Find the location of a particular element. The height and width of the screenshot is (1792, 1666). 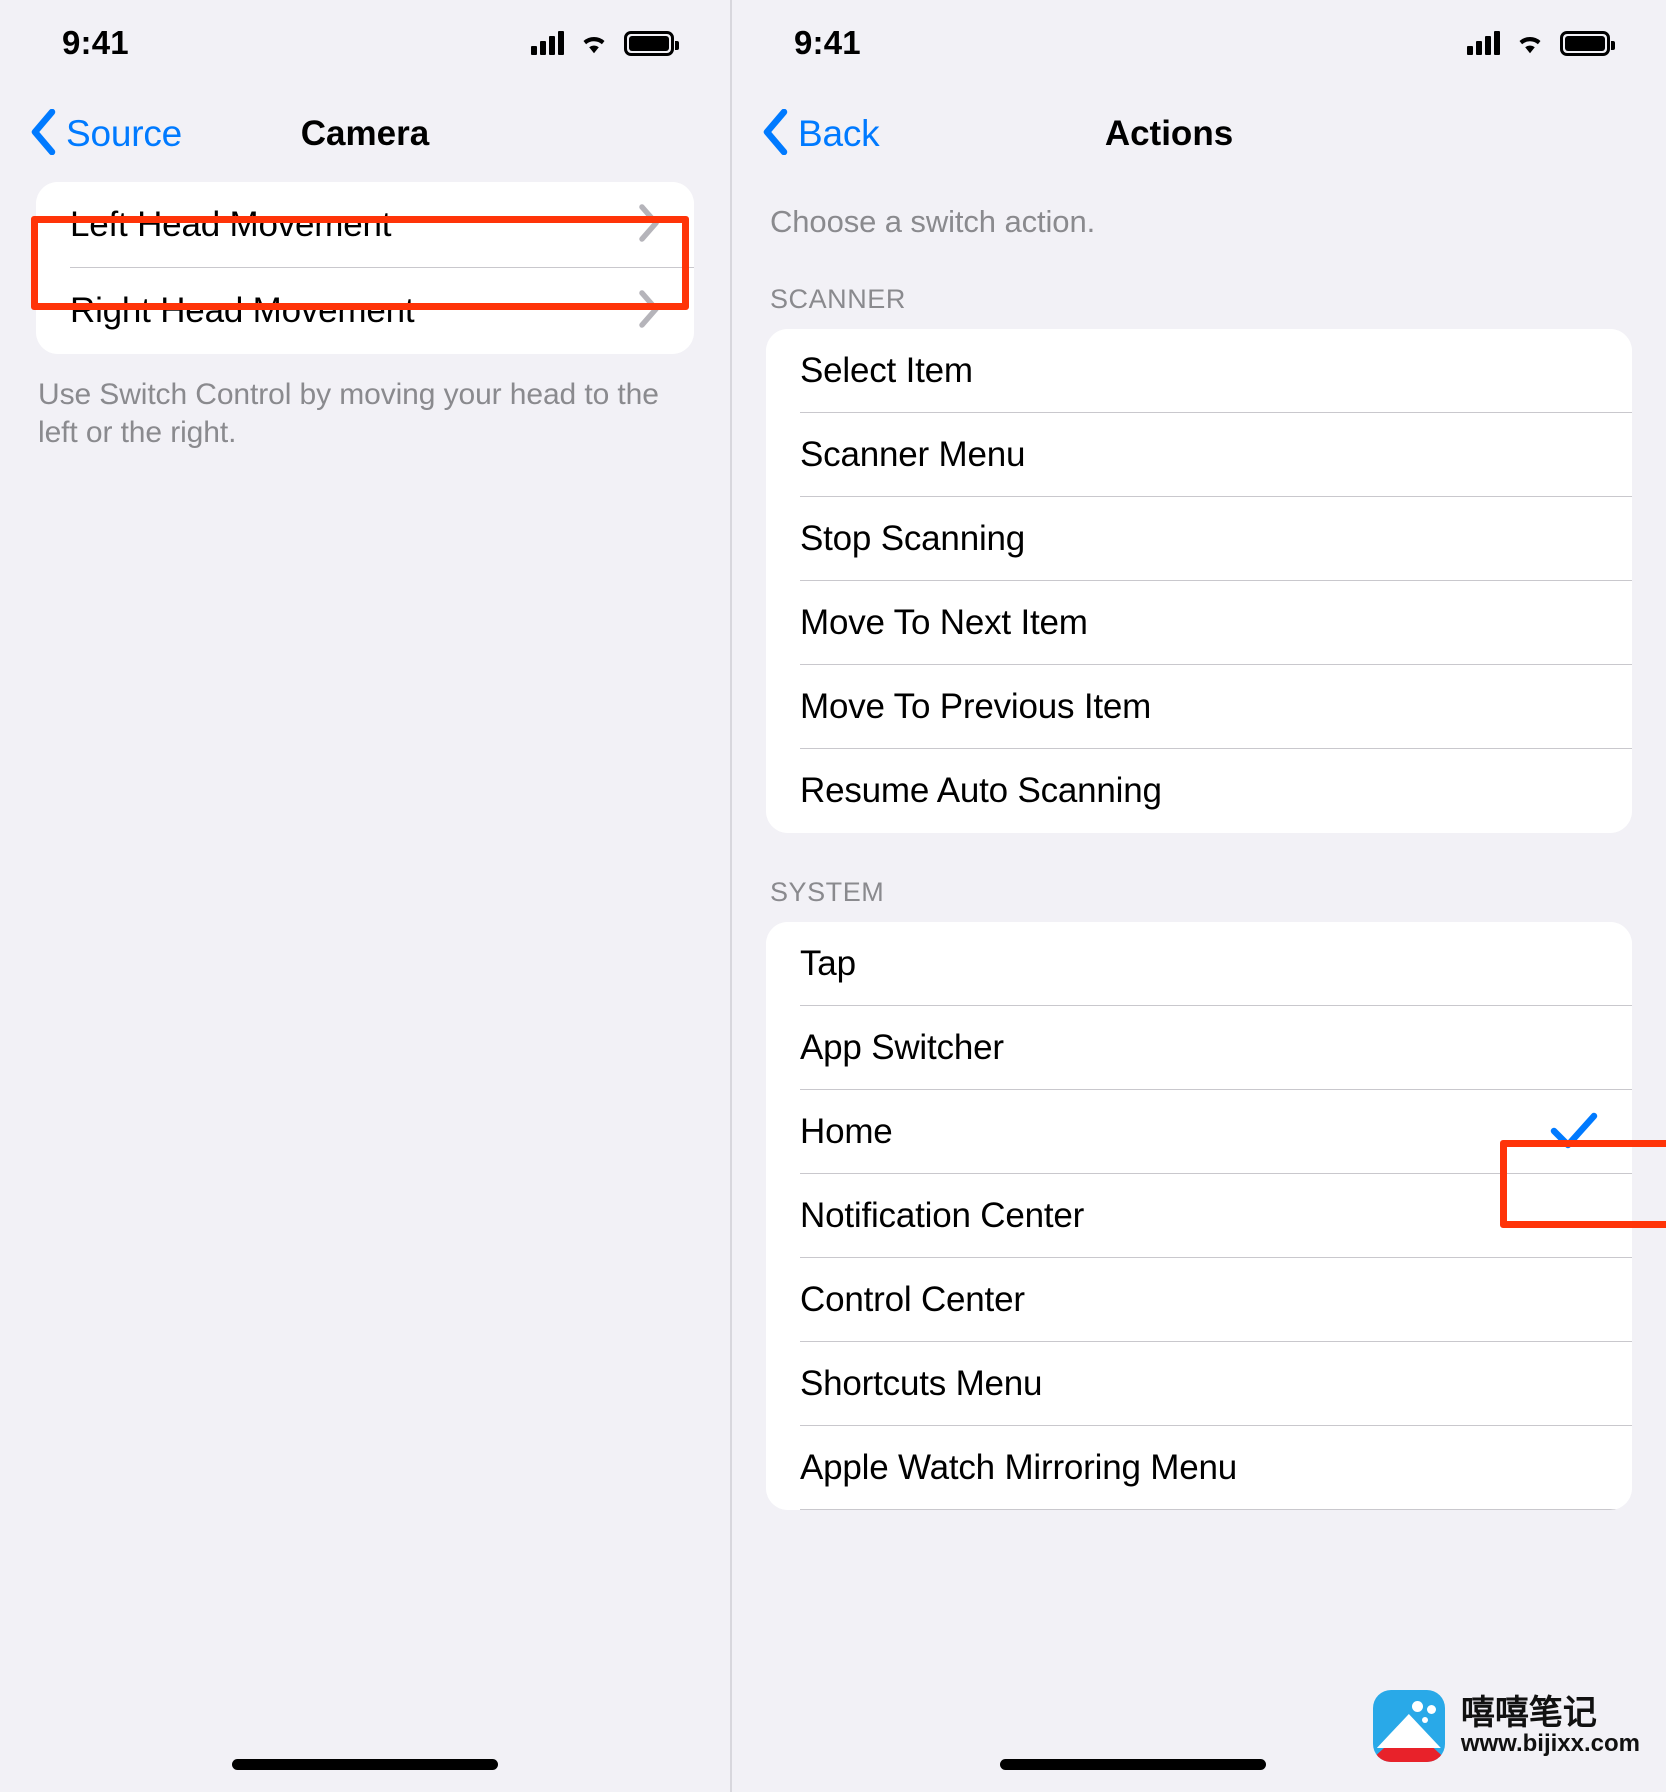

row-control-center: Control Center is located at coordinates (1199, 1300).